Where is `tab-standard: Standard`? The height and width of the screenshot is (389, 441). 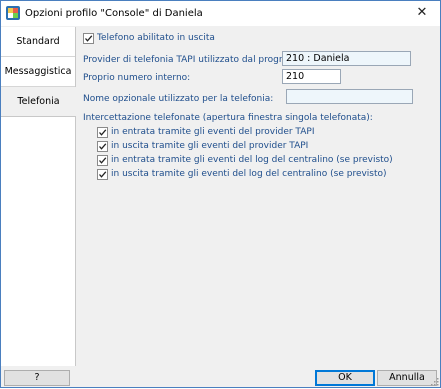
tab-standard: Standard is located at coordinates (38, 42).